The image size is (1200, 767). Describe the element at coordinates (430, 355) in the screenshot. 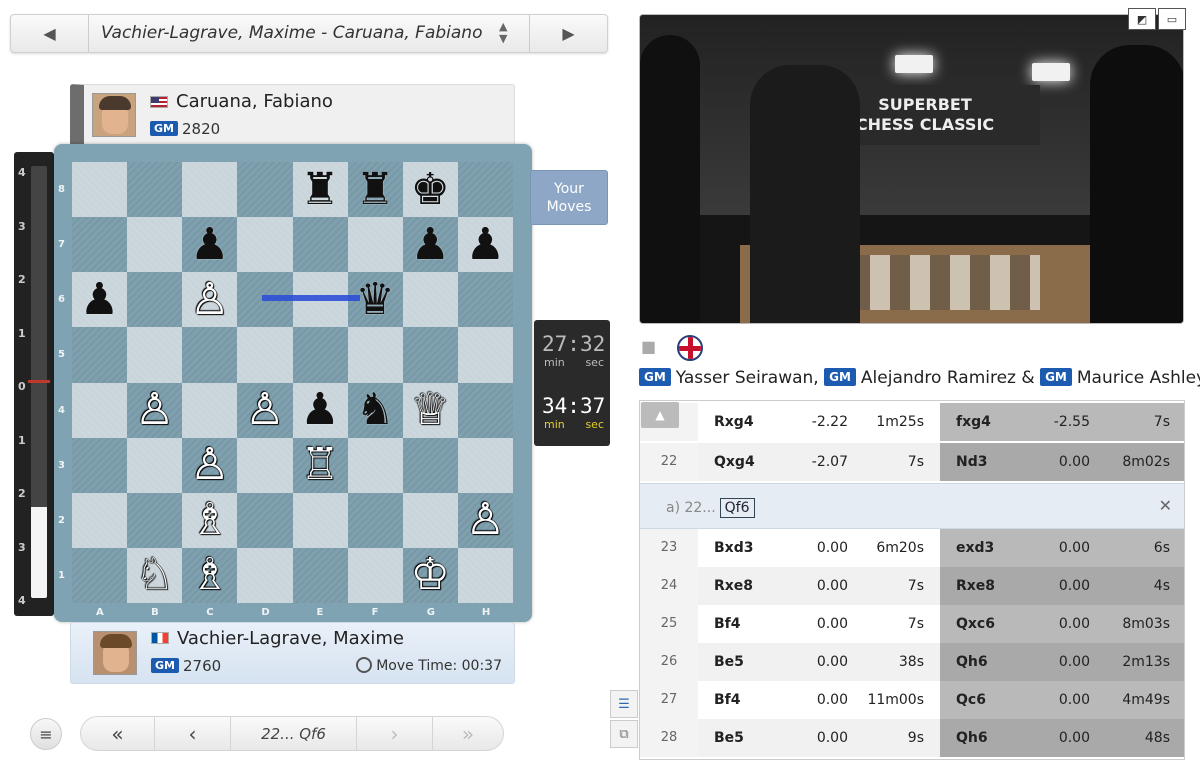

I see `square-g5` at that location.